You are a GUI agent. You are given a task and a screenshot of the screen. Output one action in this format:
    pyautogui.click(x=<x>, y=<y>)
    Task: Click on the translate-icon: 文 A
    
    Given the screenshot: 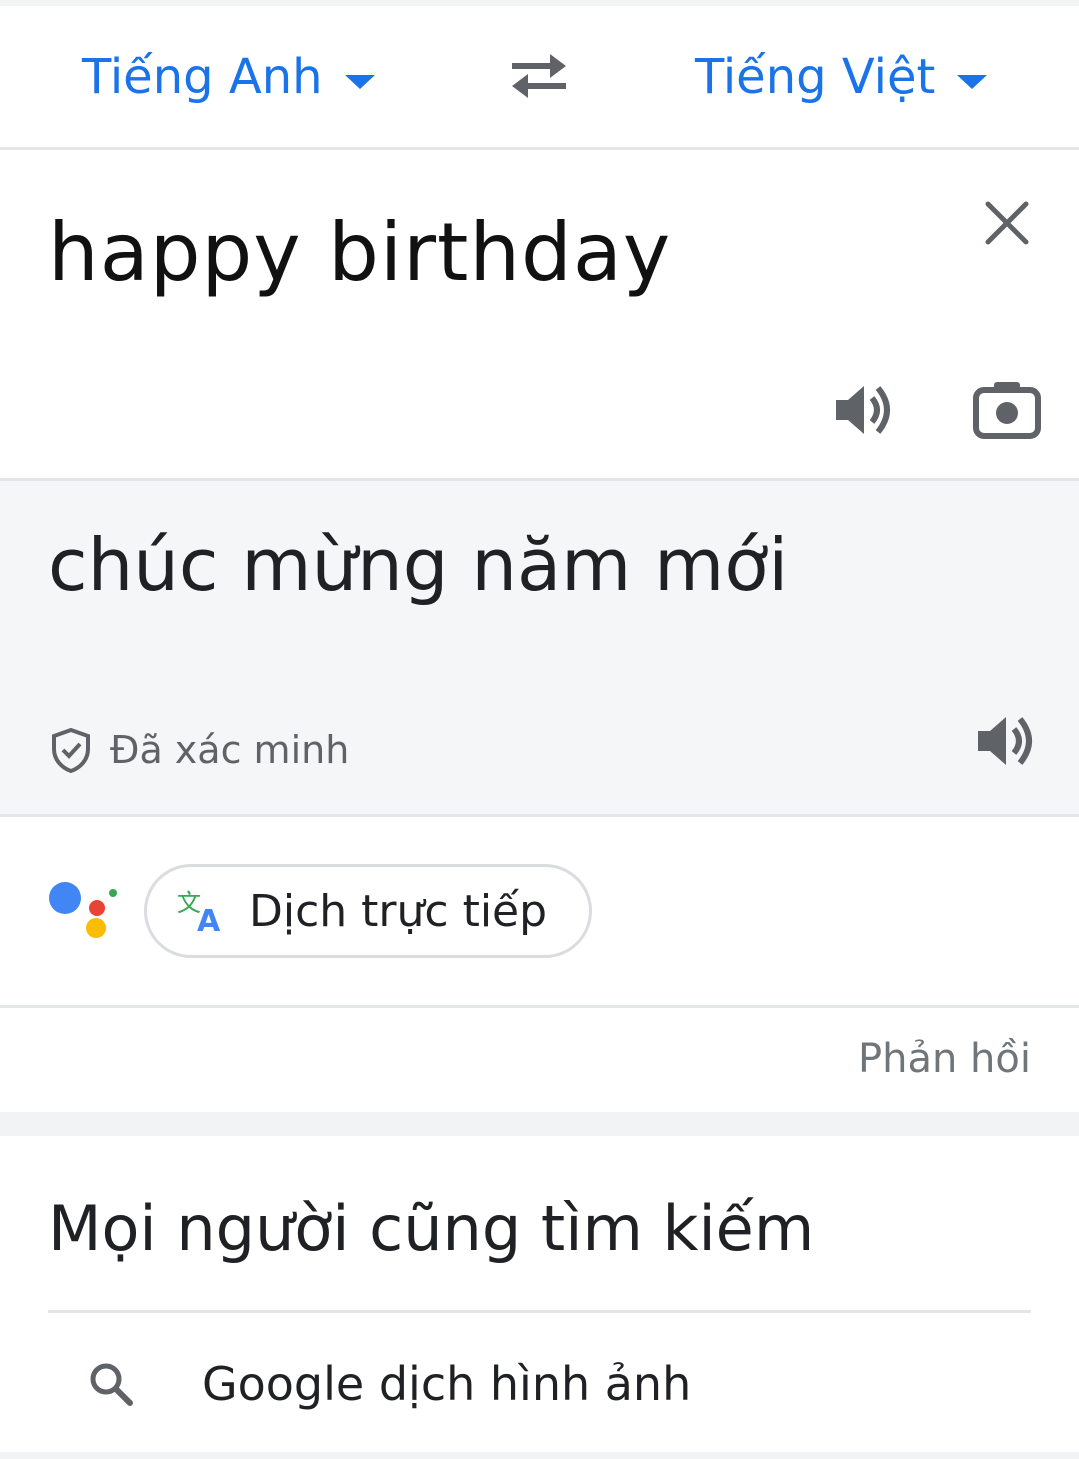 What is the action you would take?
    pyautogui.click(x=199, y=912)
    